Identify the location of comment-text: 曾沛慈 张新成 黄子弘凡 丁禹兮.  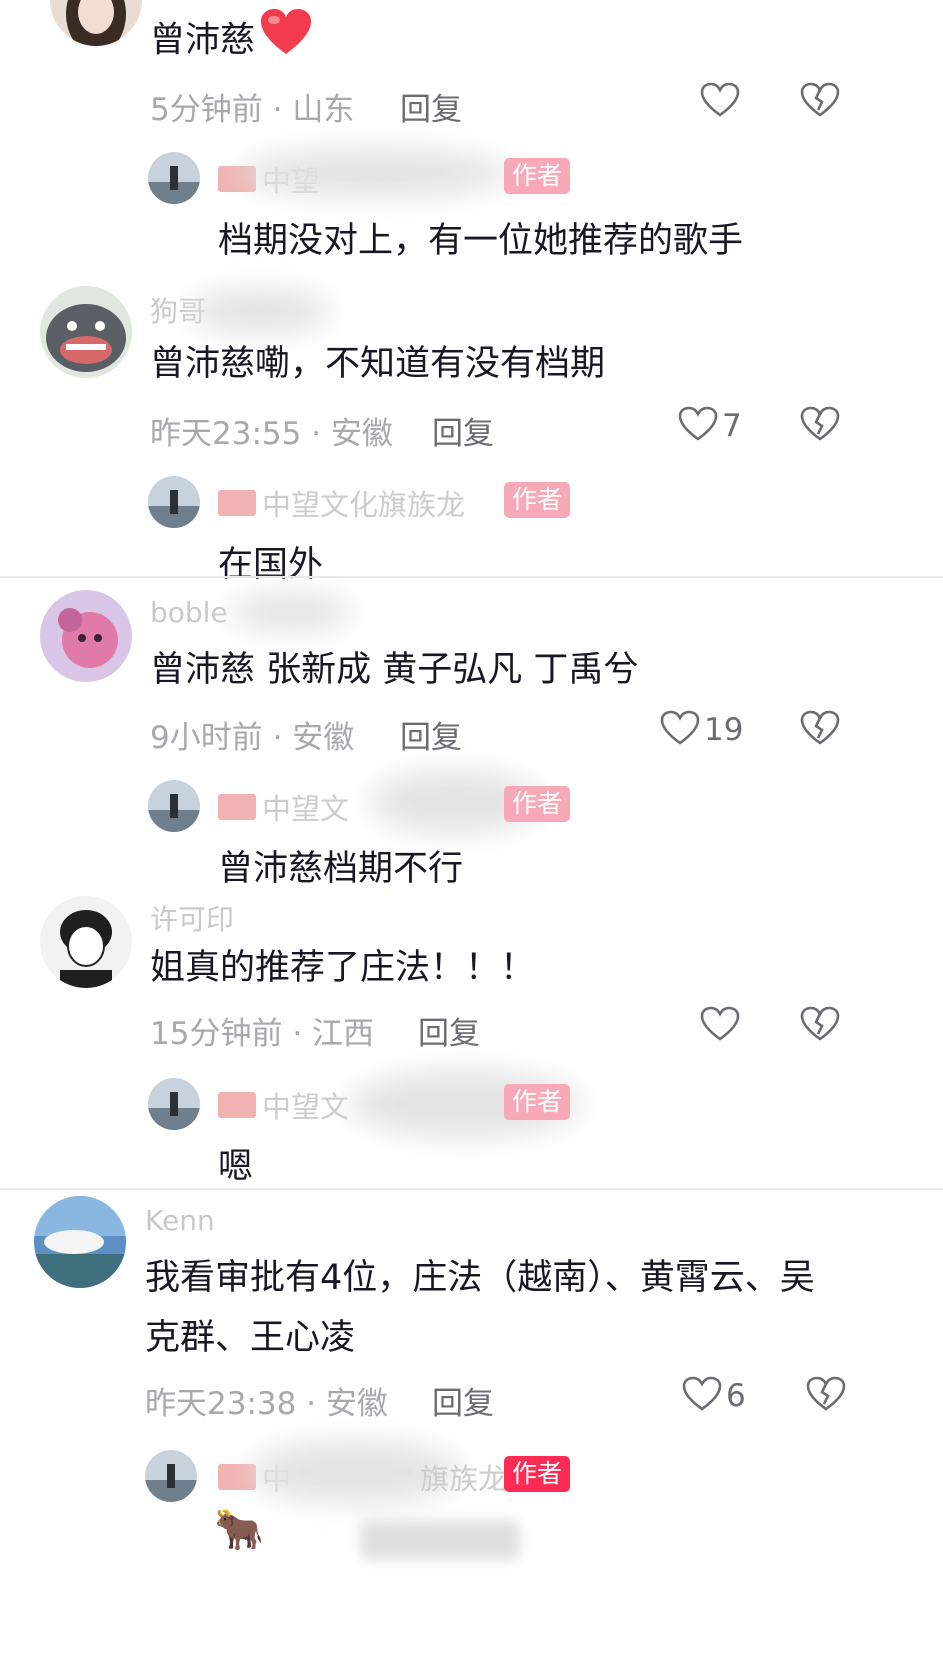
(394, 670).